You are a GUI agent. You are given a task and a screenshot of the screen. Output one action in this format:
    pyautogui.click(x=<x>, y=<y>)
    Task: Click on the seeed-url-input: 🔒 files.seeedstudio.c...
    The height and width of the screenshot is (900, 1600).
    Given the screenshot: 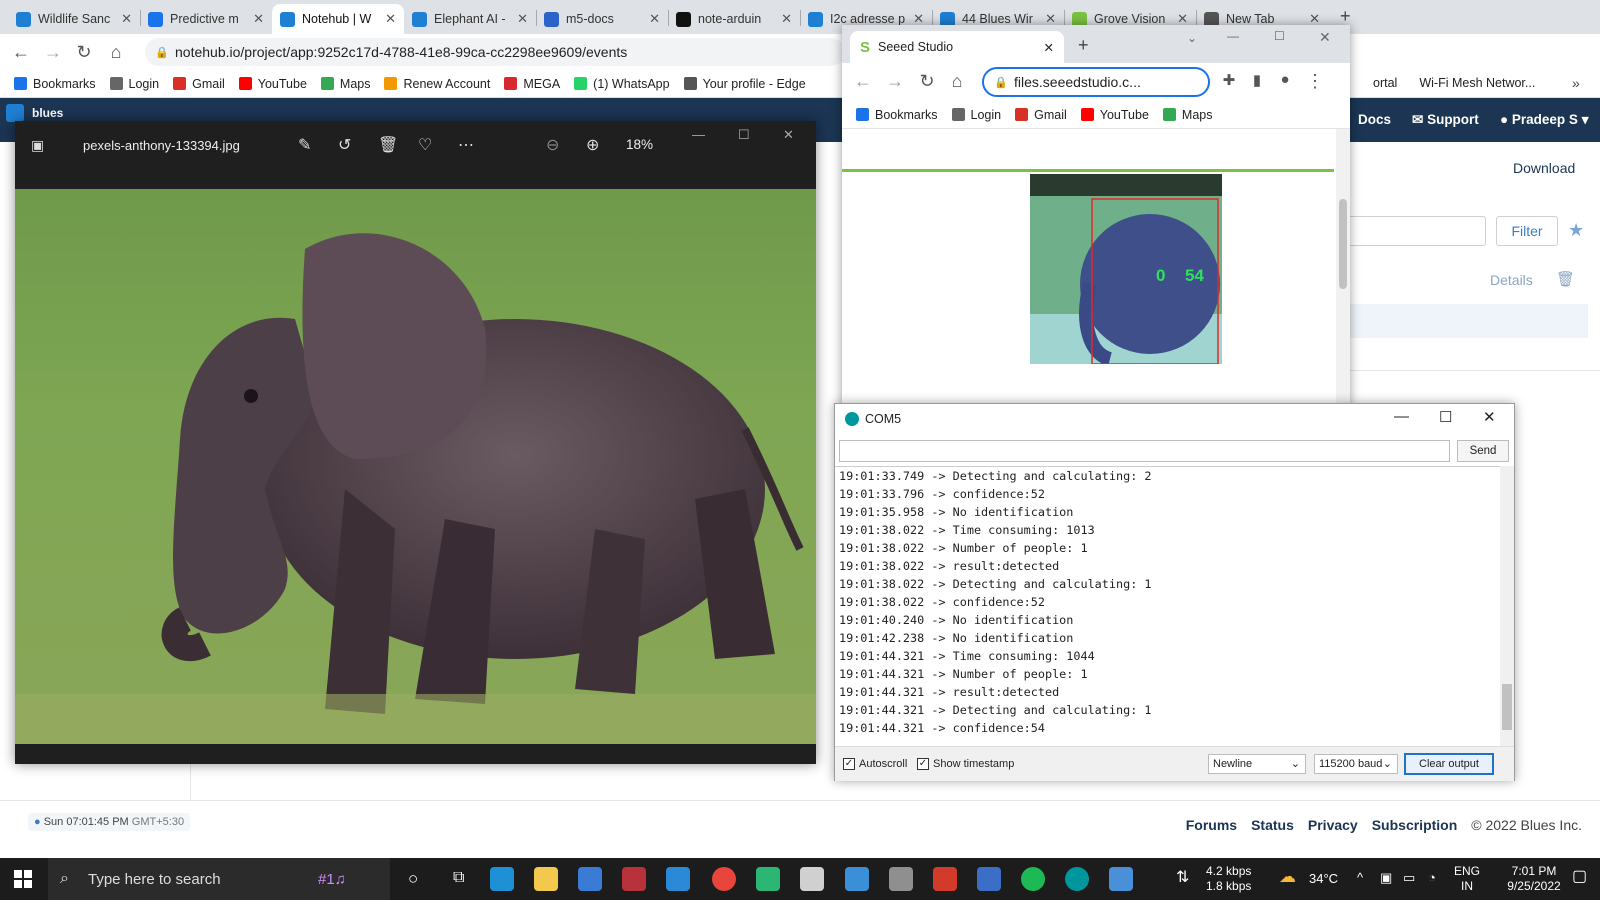 What is the action you would take?
    pyautogui.click(x=1096, y=82)
    